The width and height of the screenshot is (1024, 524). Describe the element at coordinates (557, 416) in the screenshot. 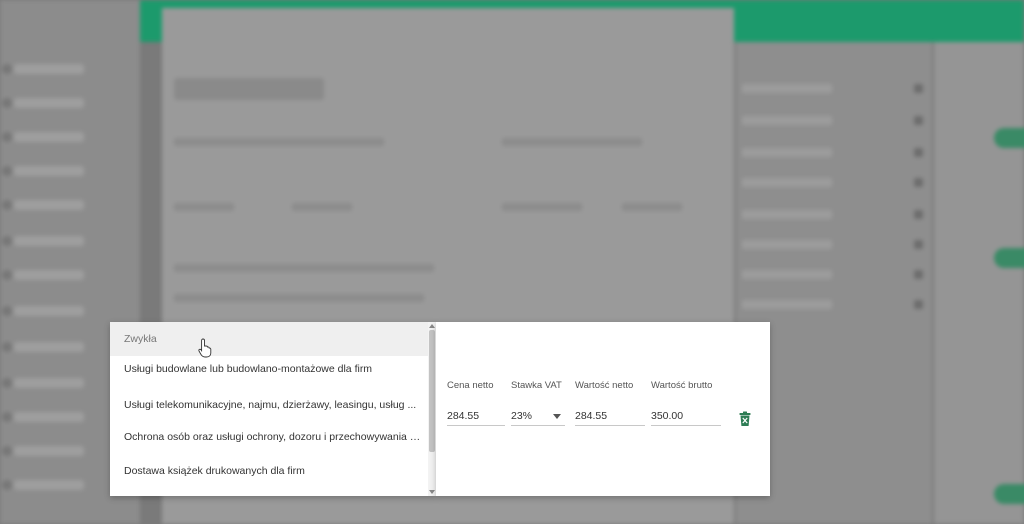

I see `chevron-down-icon` at that location.